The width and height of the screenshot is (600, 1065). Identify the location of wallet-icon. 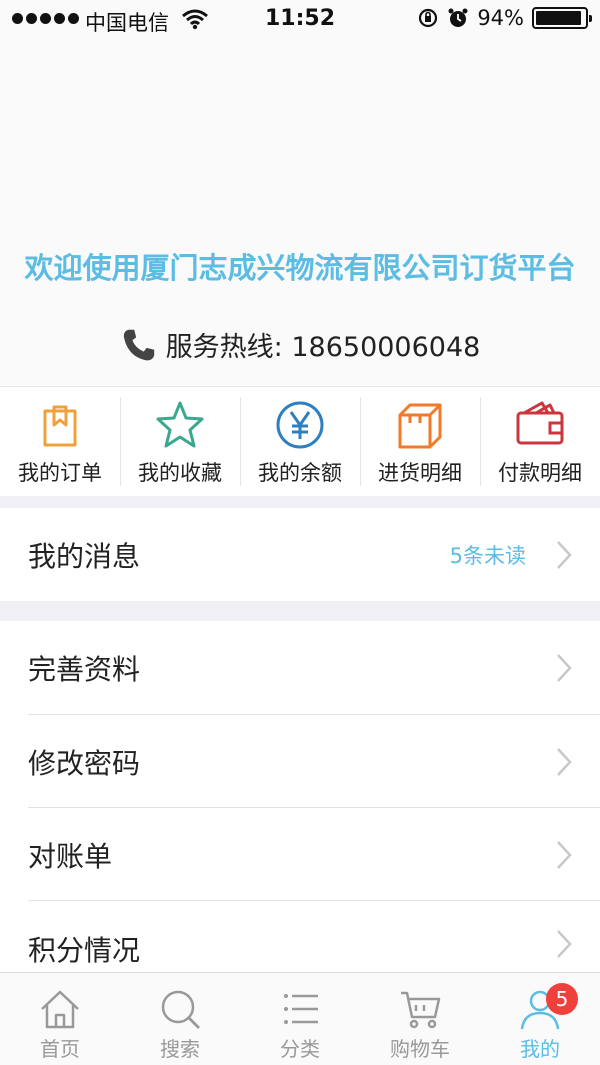
(540, 423).